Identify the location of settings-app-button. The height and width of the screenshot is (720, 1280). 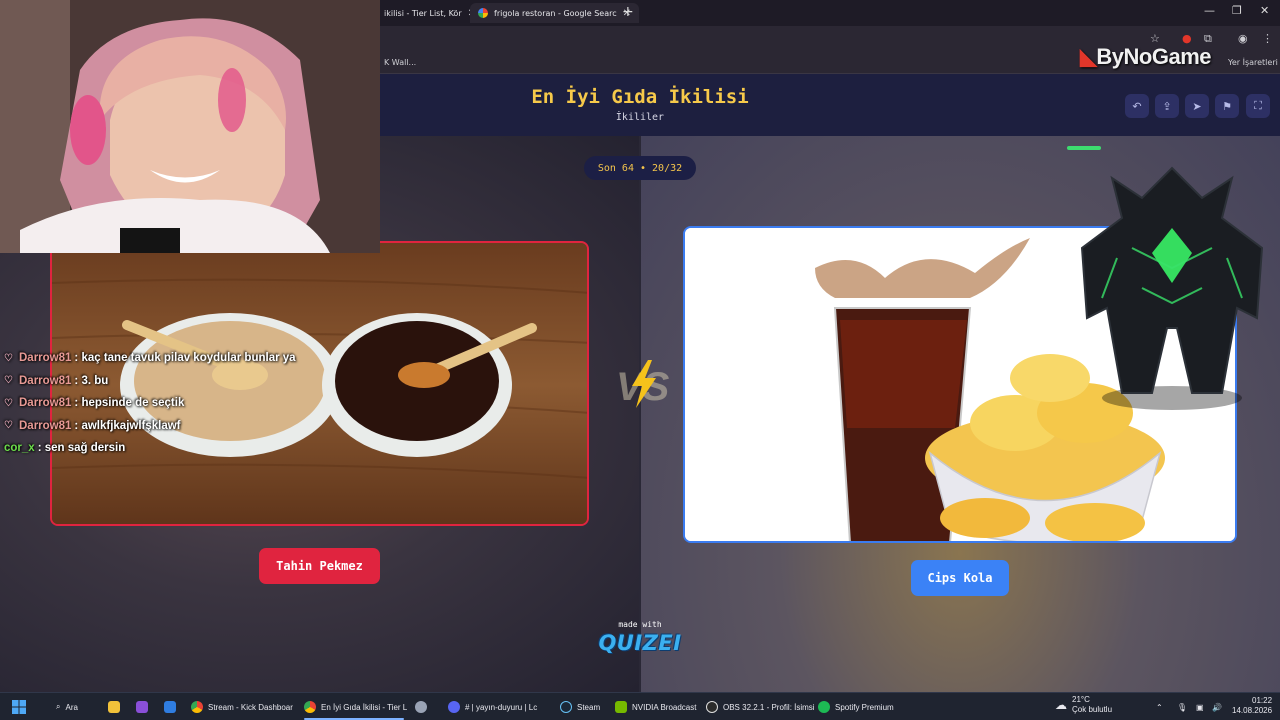
(421, 707).